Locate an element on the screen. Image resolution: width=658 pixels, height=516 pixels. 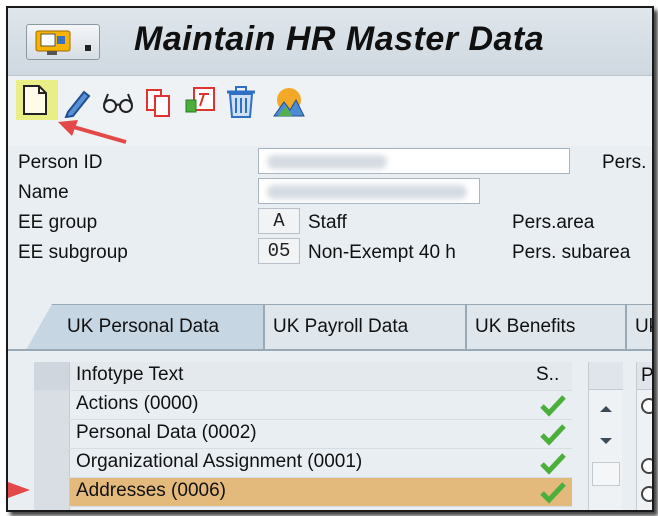
table-scrollbar is located at coordinates (605, 436).